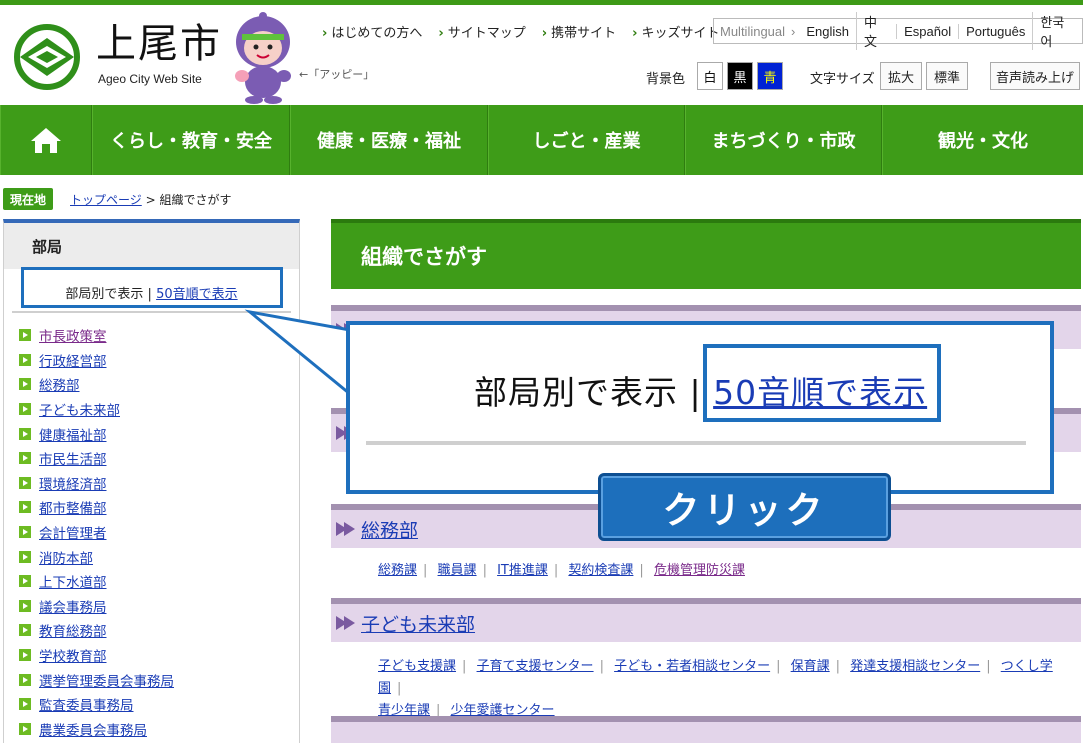 The height and width of the screenshot is (743, 1083). Describe the element at coordinates (744, 507) in the screenshot. I see `click-instruction-label: クリック` at that location.